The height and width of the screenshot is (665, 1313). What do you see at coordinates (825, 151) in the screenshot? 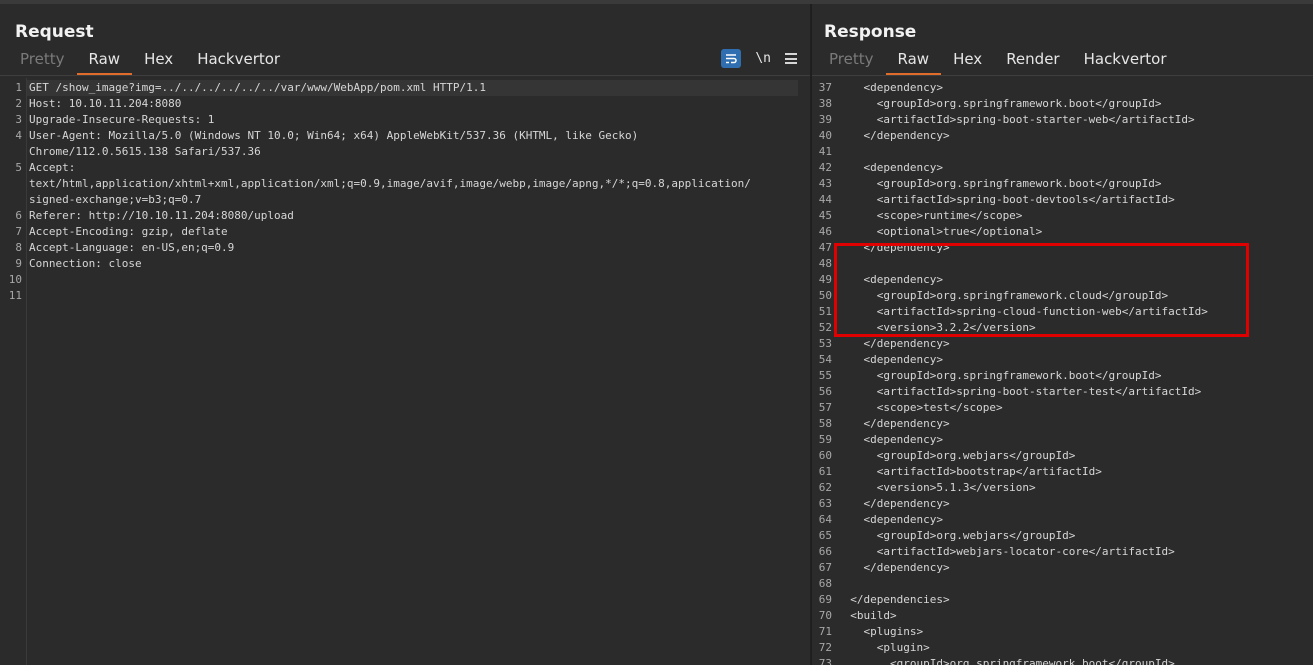
I see `line-number: 41` at bounding box center [825, 151].